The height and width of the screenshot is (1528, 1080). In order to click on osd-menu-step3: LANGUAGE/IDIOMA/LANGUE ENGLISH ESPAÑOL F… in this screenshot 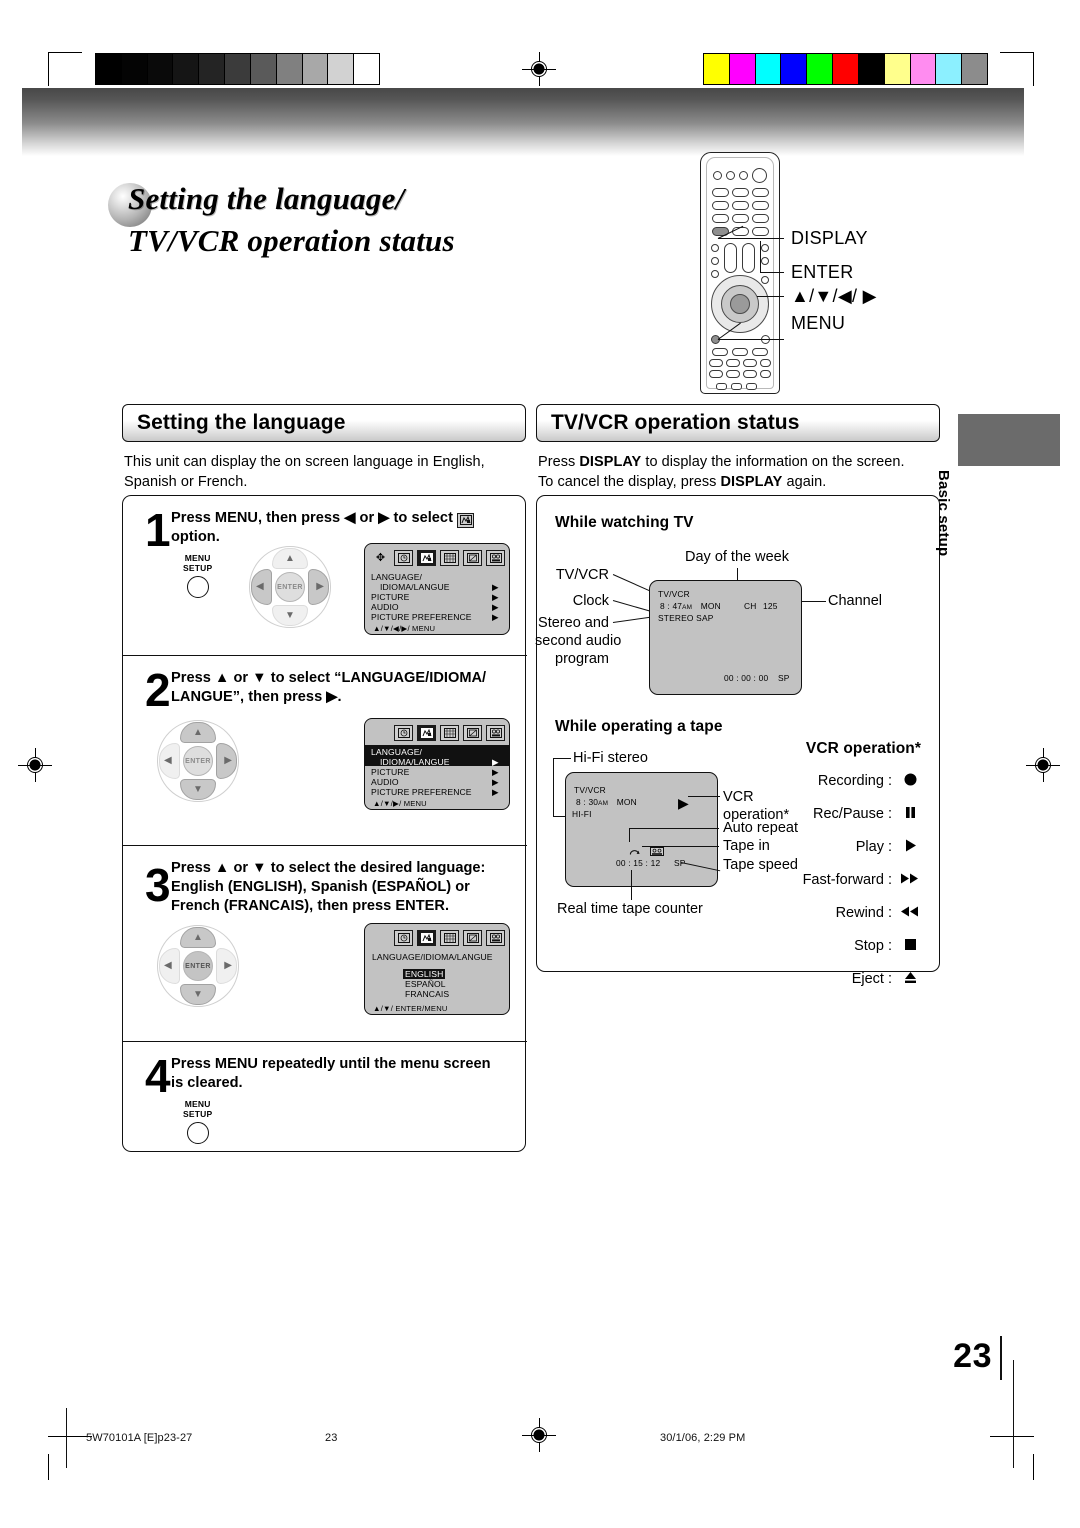, I will do `click(437, 969)`.